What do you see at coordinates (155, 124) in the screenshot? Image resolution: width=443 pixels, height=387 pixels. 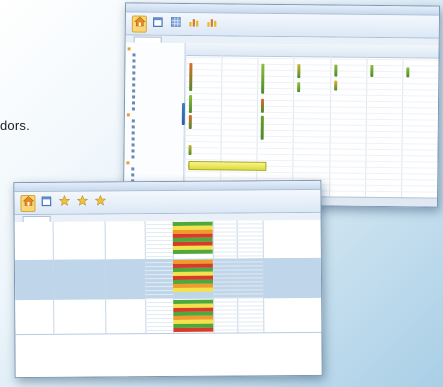 I see `resource-tree` at bounding box center [155, 124].